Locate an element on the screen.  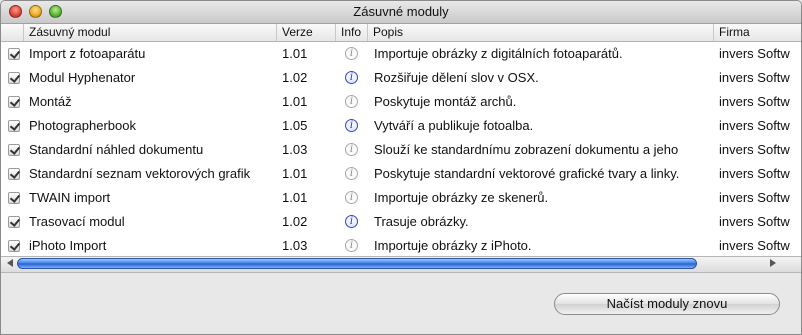
column-header-enabled is located at coordinates (12, 32).